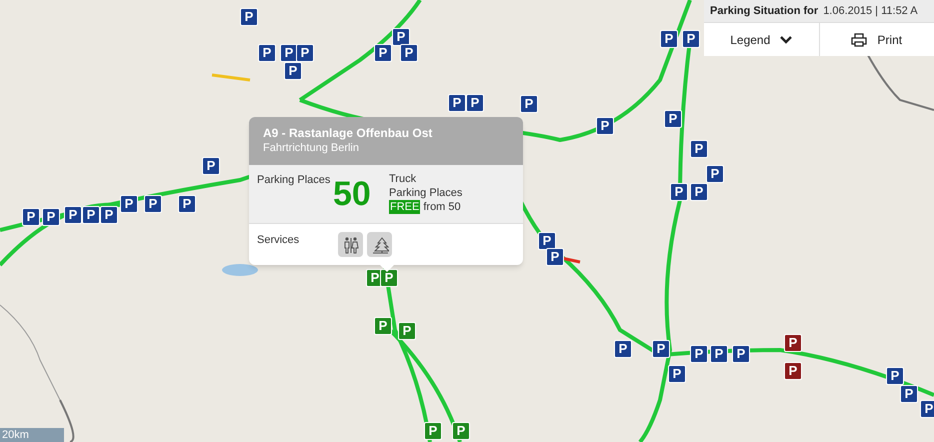 The width and height of the screenshot is (934, 442). I want to click on scale-label: 20km, so click(15, 435).